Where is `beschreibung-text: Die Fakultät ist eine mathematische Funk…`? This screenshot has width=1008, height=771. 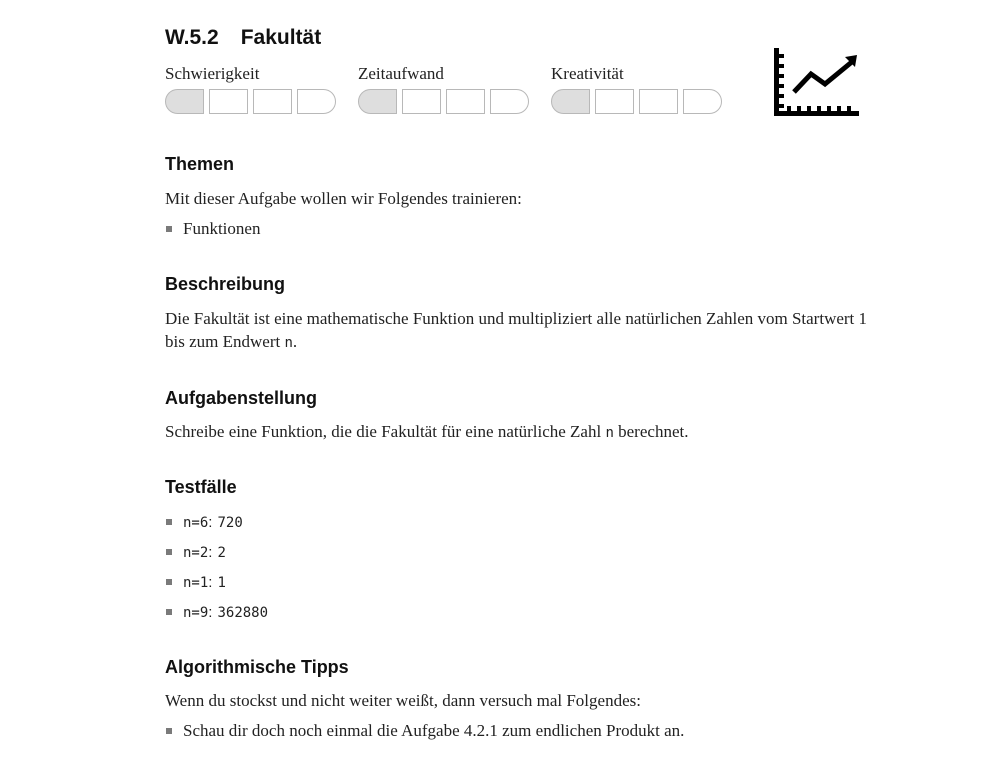
beschreibung-text: Die Fakultät ist eine mathematische Funk… is located at coordinates (522, 331).